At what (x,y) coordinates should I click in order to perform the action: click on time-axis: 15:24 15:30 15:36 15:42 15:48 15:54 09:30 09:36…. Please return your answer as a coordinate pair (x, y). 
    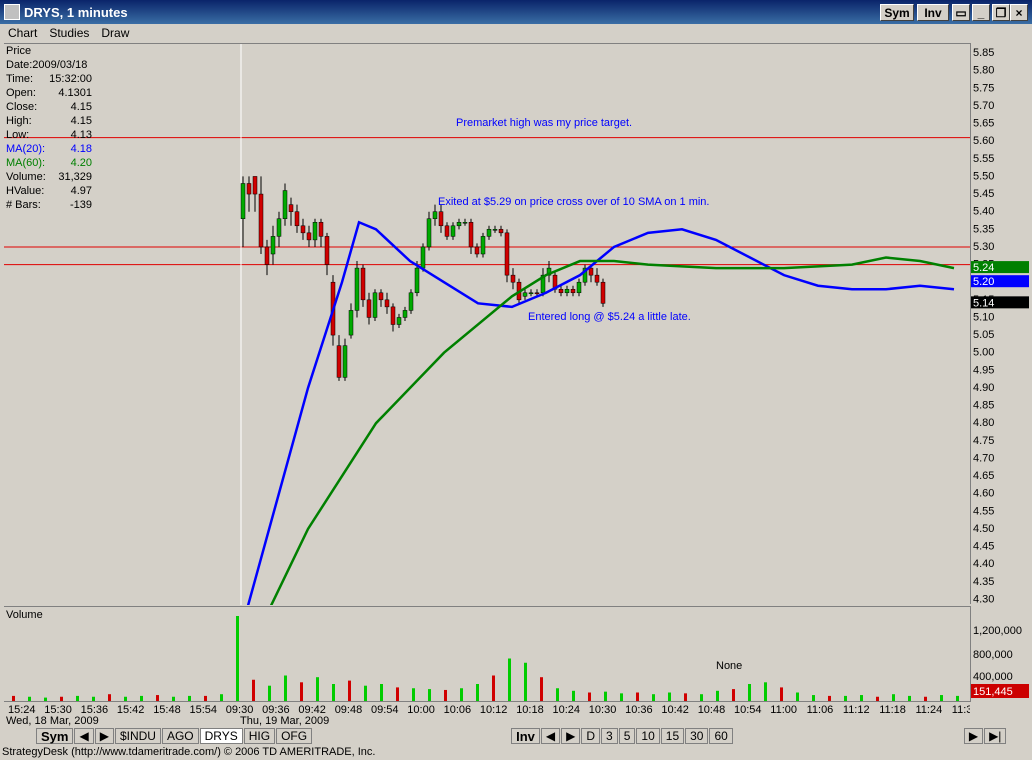
    Looking at the image, I should click on (491, 714).